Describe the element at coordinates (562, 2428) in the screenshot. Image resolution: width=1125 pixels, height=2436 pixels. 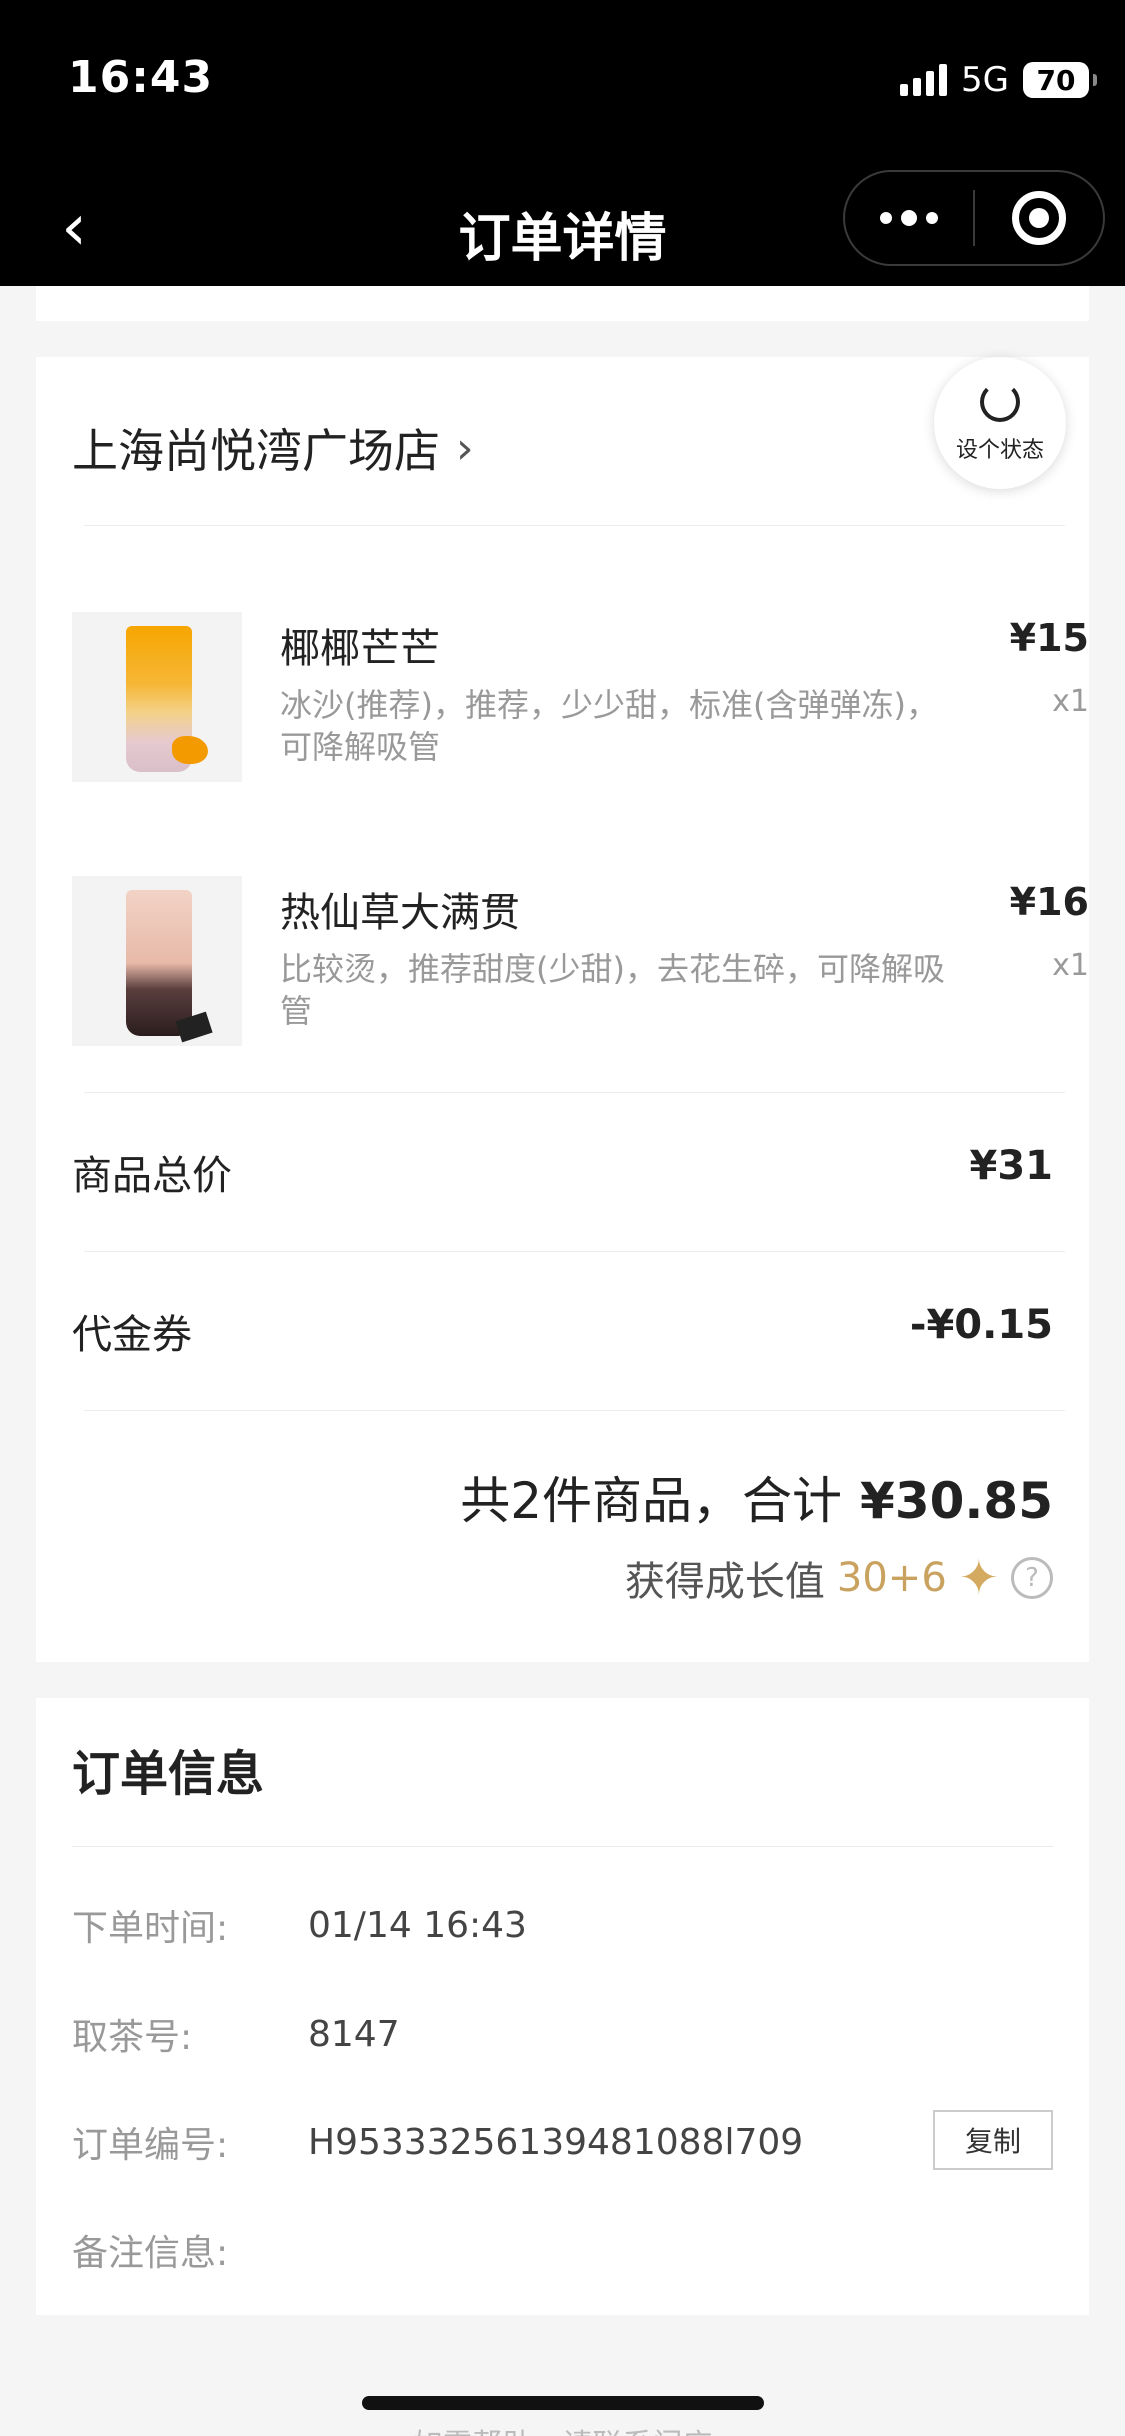
I see `footer-partial-text: 如需帮助，请联系门店` at that location.